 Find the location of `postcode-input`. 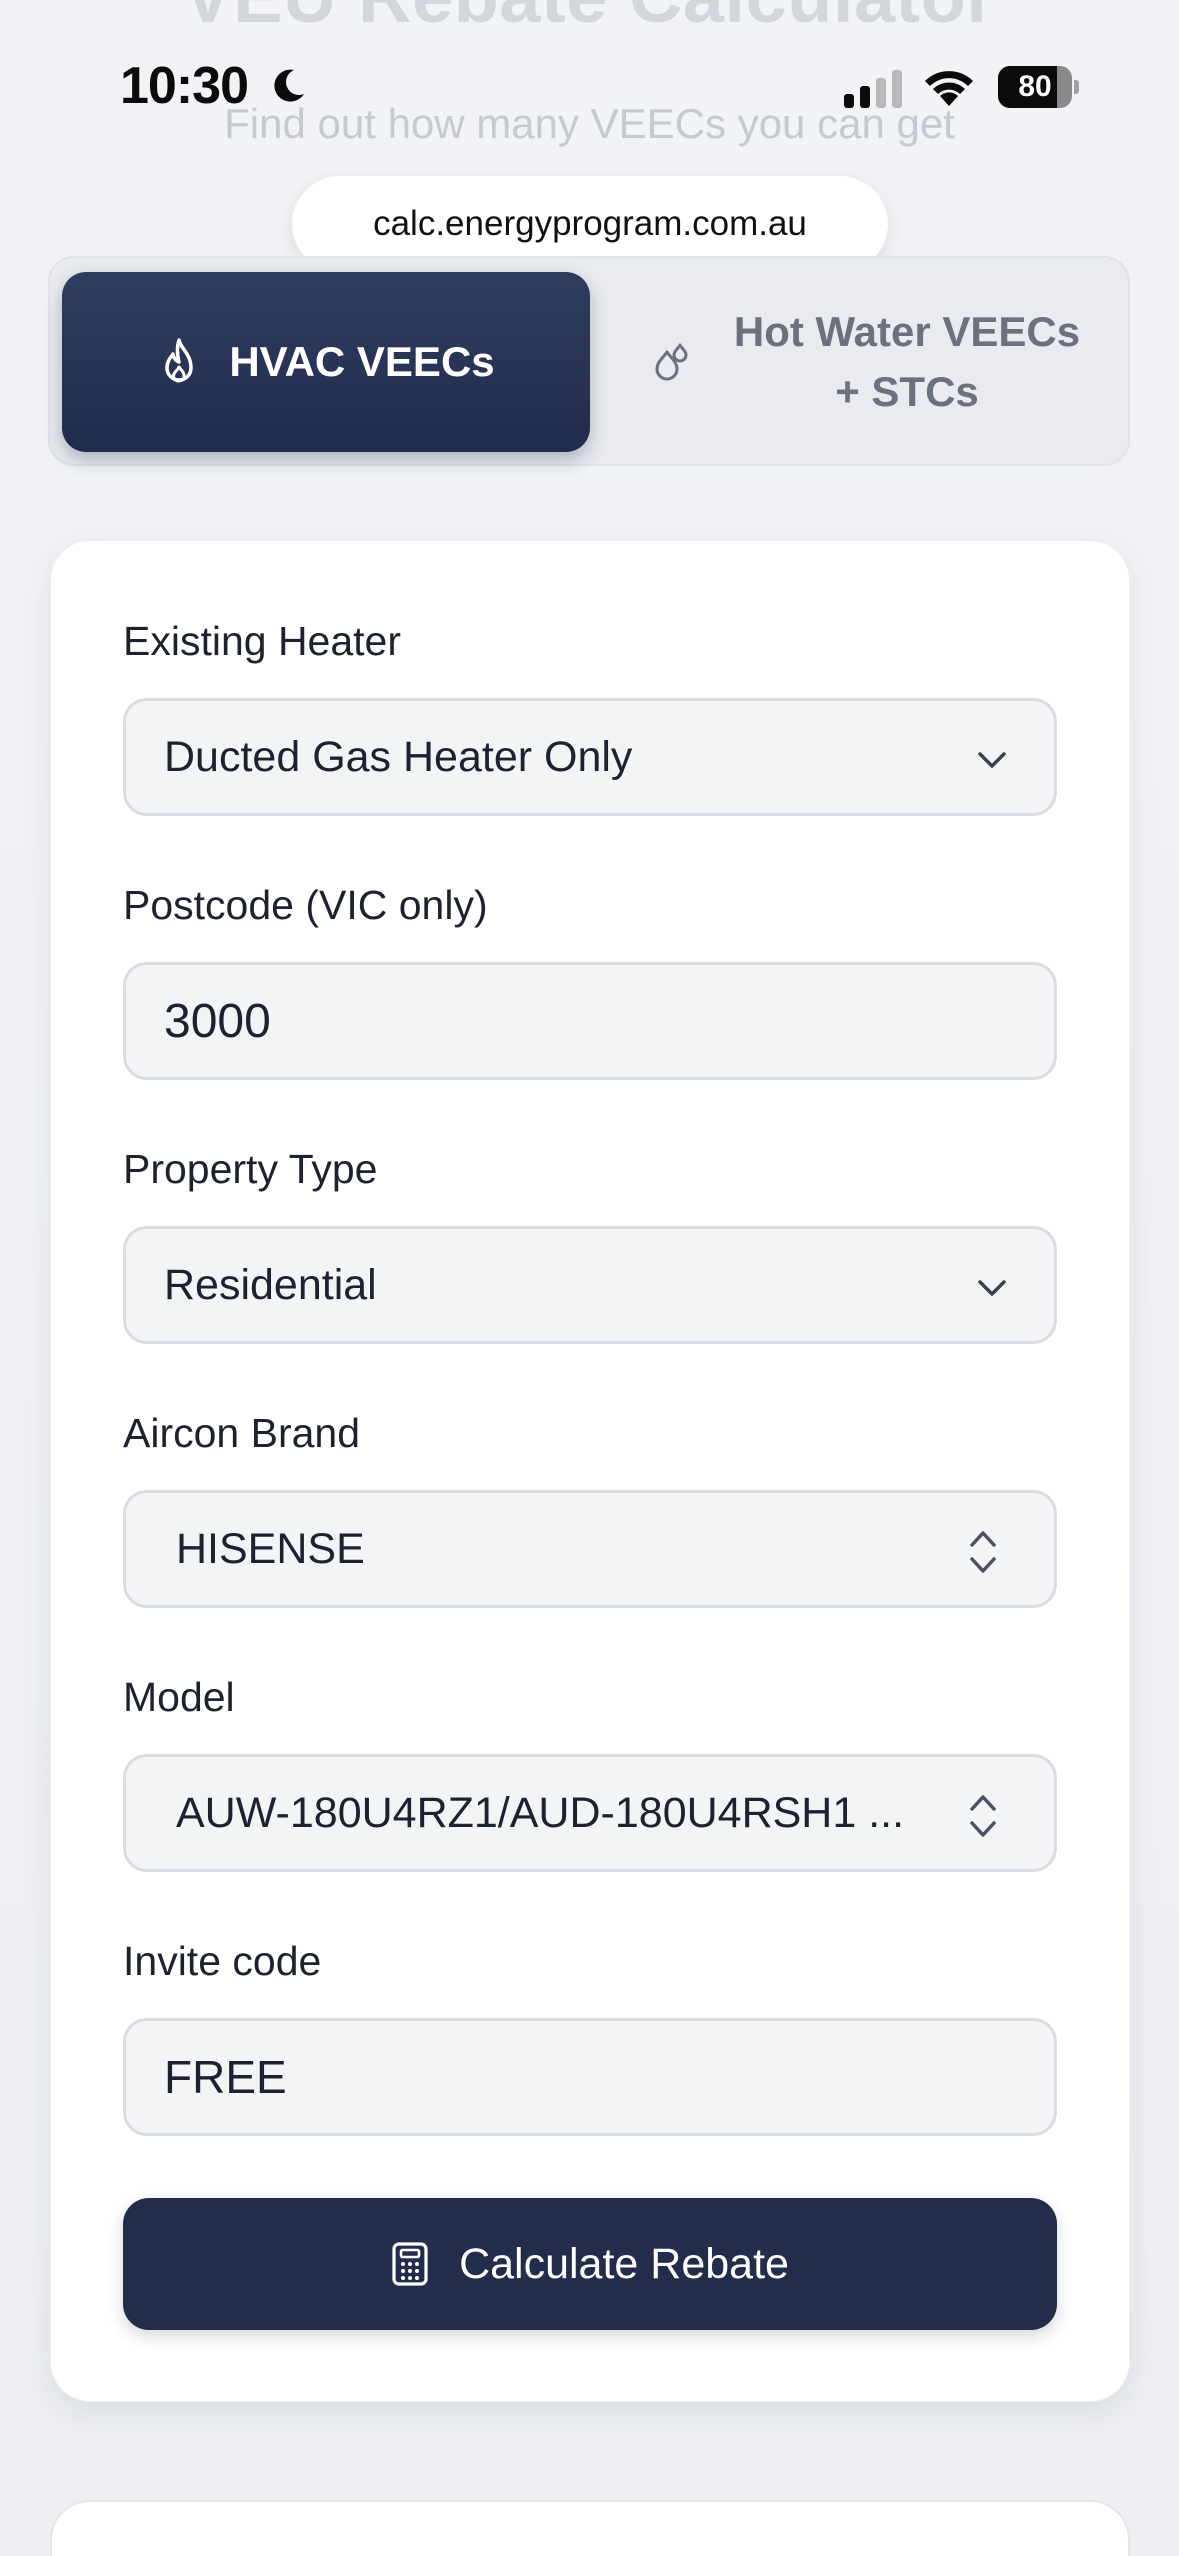

postcode-input is located at coordinates (590, 1021).